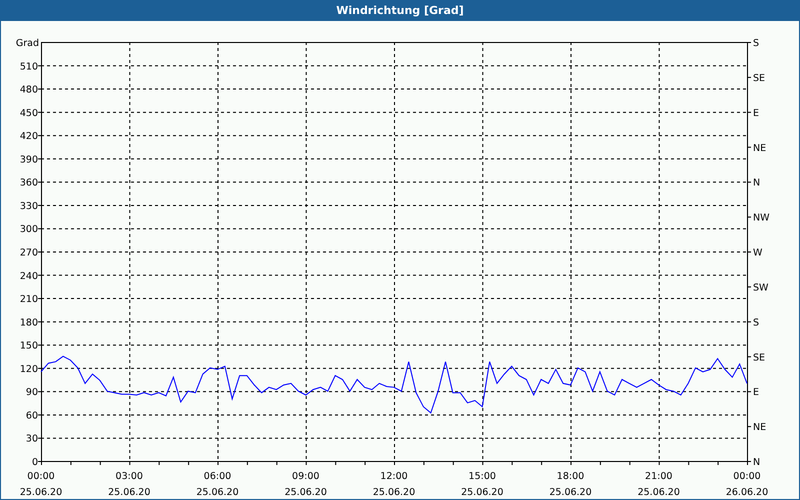  What do you see at coordinates (659, 484) in the screenshot?
I see `x-tick-label: 21:00 25.06.20` at bounding box center [659, 484].